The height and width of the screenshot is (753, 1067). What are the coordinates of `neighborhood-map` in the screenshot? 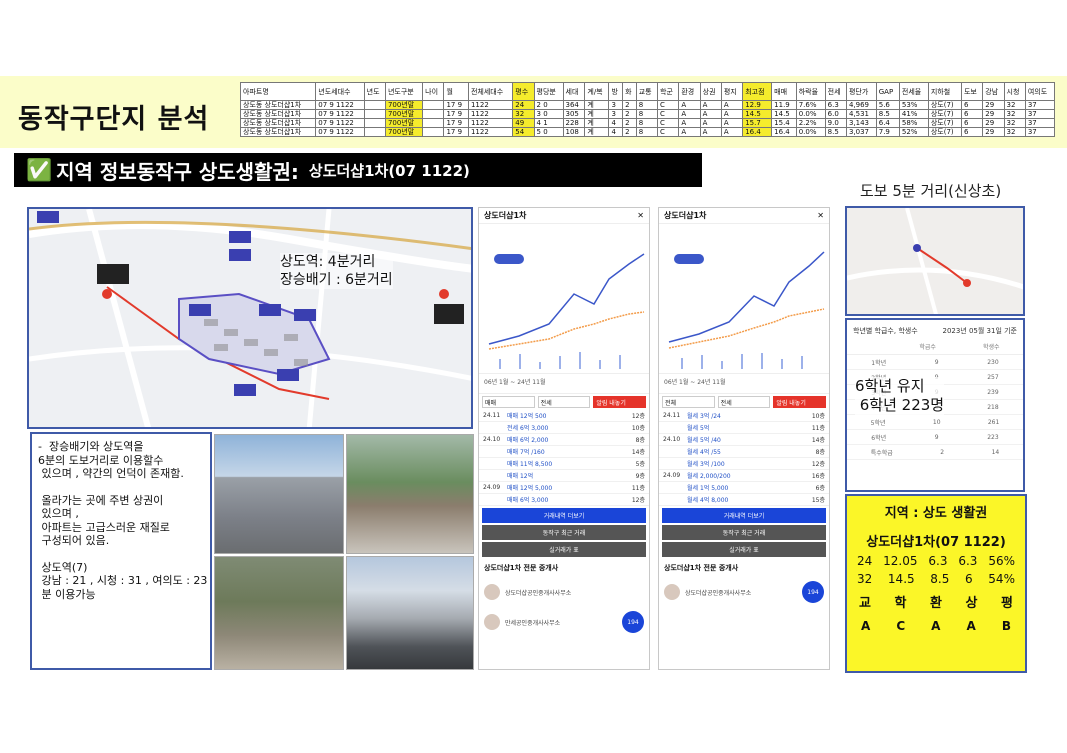 It's located at (250, 318).